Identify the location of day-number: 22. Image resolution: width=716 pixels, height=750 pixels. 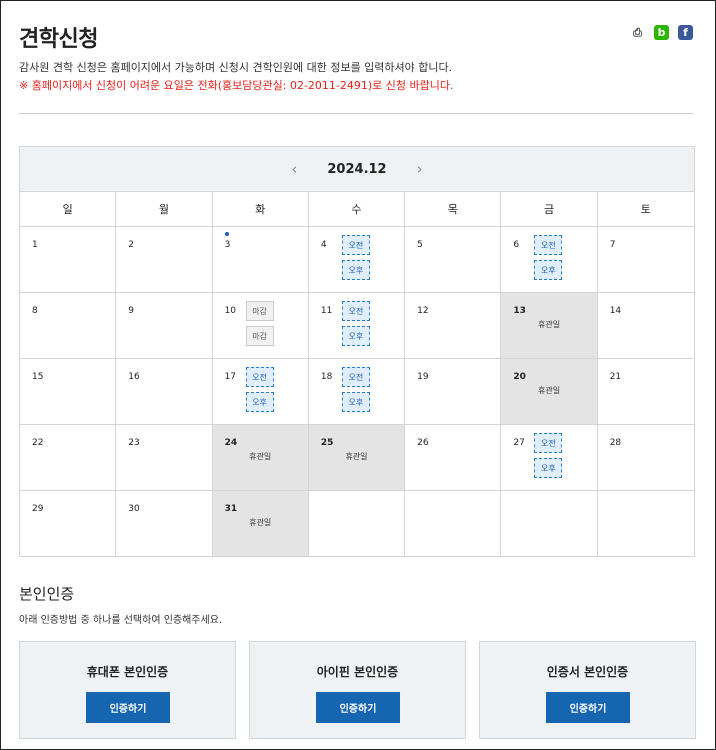
(38, 443).